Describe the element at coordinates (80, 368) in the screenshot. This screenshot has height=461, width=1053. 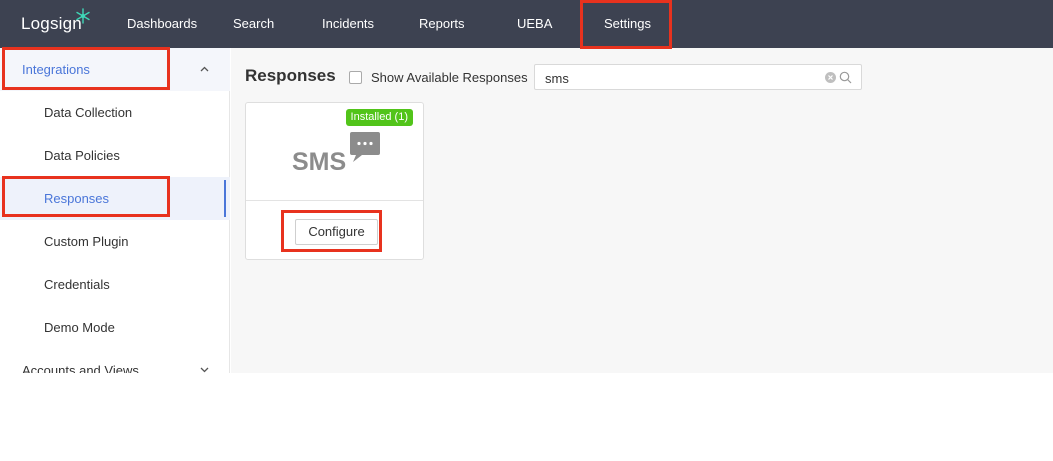
I see `sidebar-group-label: Accounts and Views` at that location.